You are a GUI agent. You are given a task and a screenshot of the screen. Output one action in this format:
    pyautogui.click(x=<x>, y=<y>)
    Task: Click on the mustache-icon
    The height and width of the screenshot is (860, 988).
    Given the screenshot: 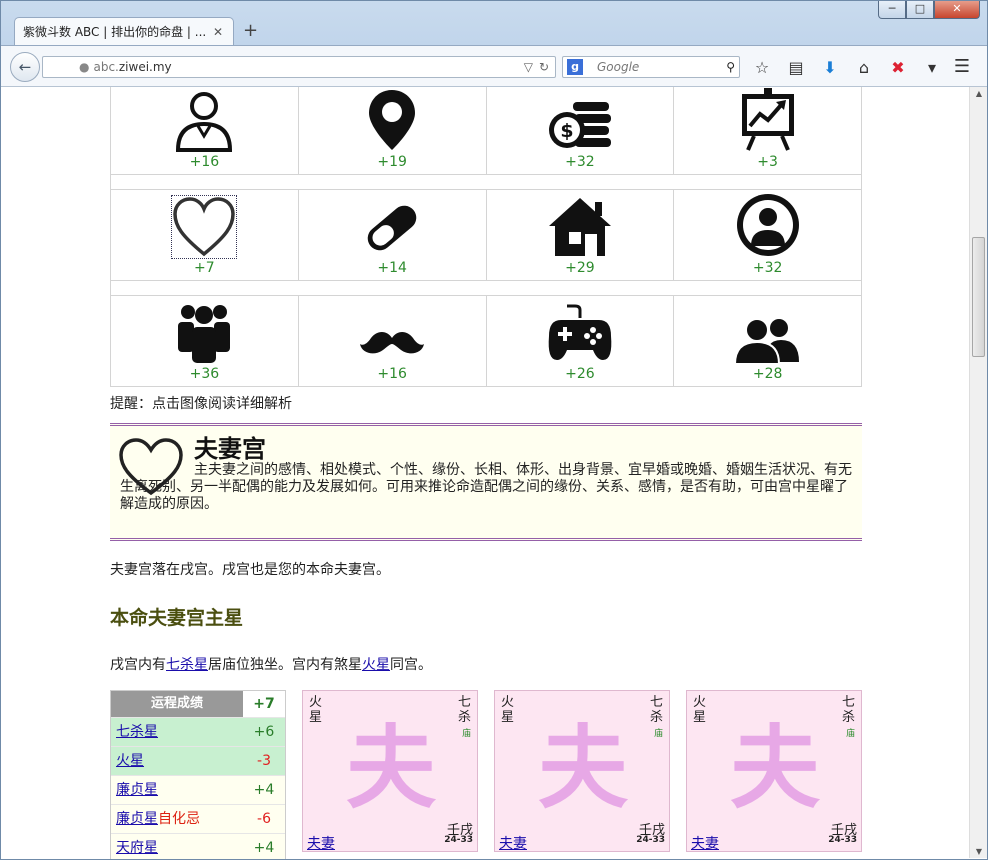 What is the action you would take?
    pyautogui.click(x=392, y=343)
    